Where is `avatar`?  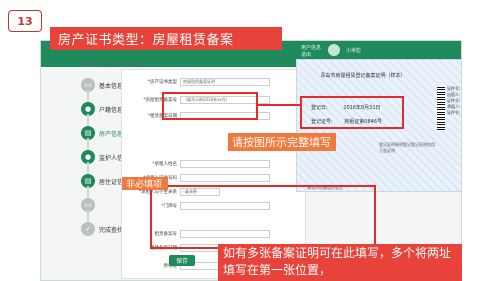 avatar is located at coordinates (333, 50).